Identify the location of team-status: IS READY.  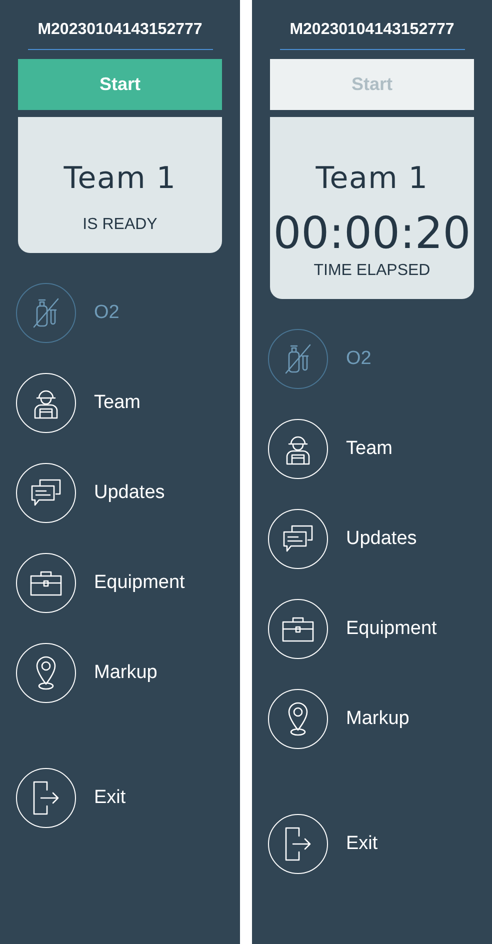
(120, 225).